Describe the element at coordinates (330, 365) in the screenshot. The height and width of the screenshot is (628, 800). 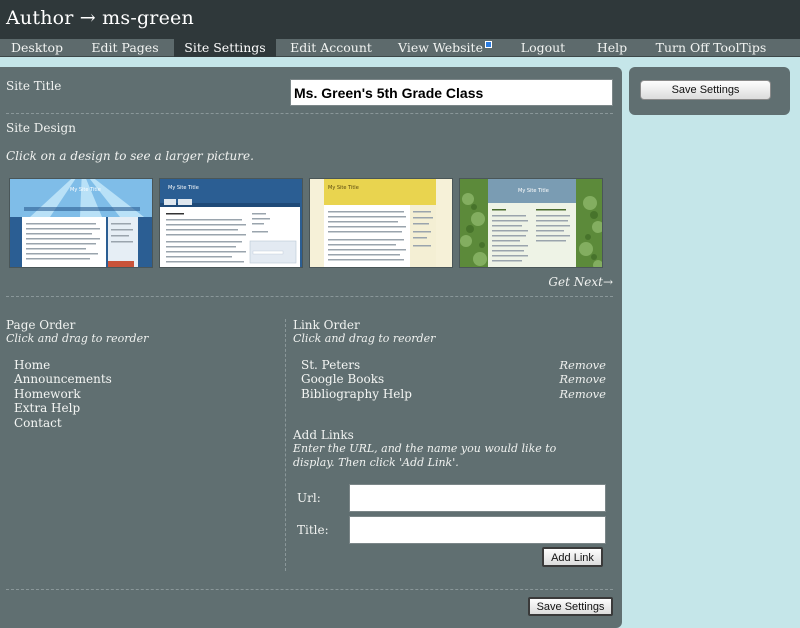
I see `link-order-item: St. Peters` at that location.